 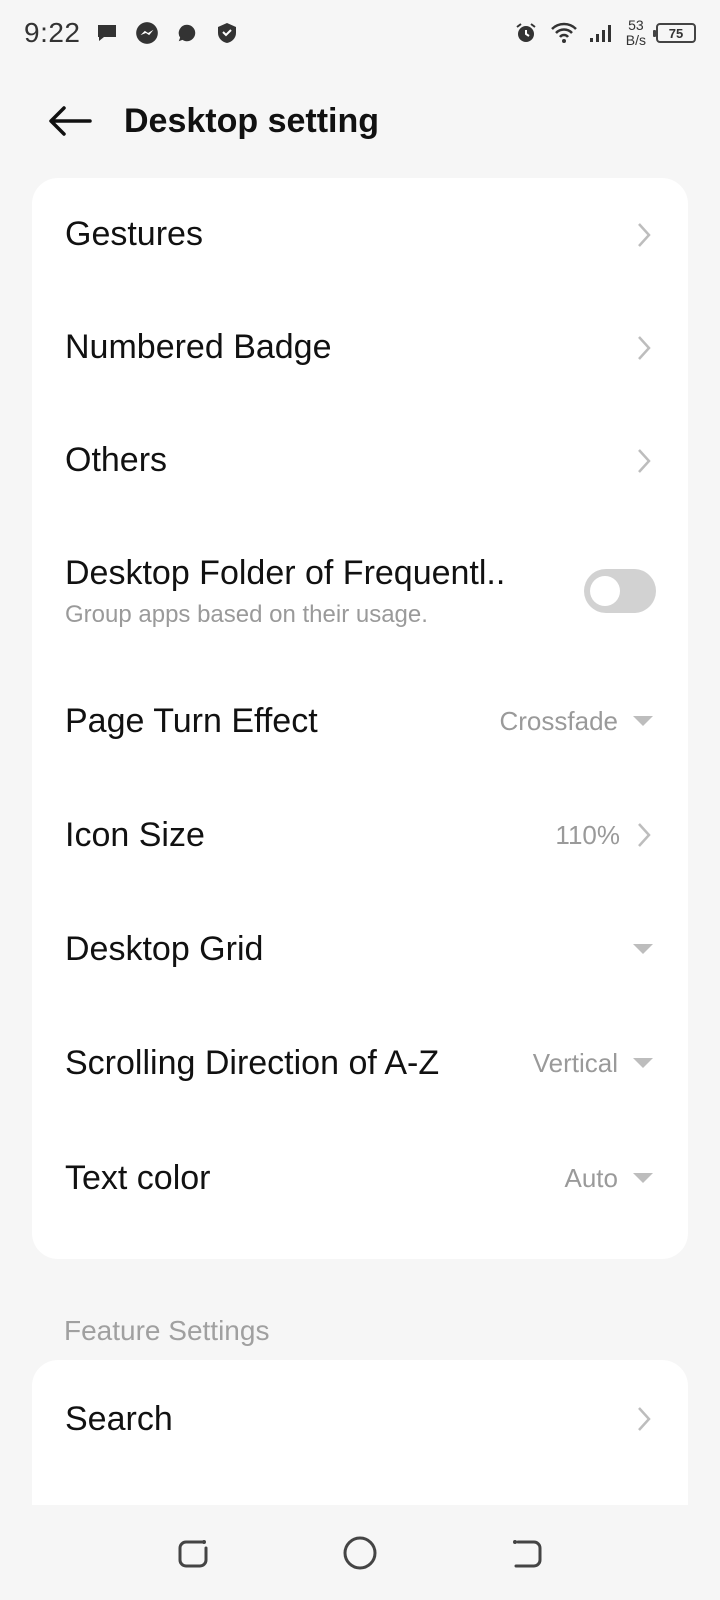 I want to click on status-time: 9:22, so click(x=52, y=32).